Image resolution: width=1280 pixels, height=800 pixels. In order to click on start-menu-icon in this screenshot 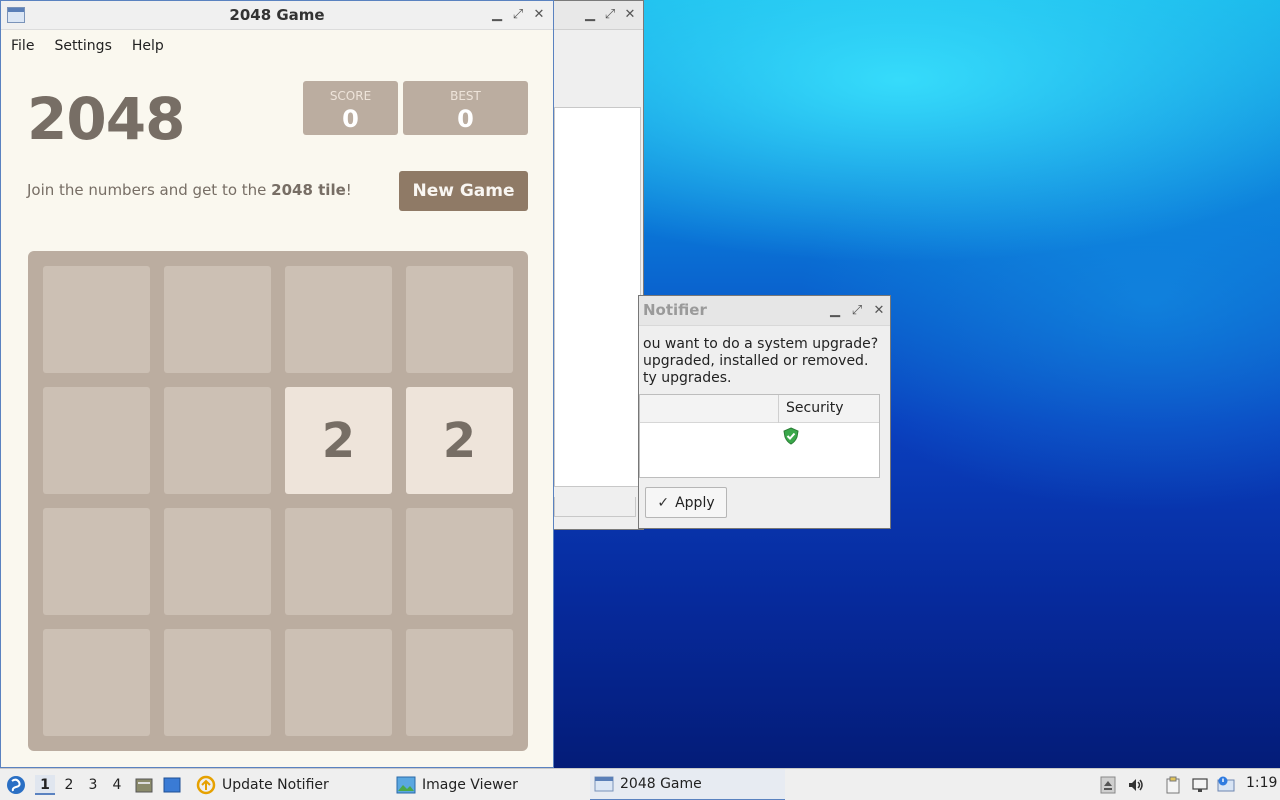, I will do `click(16, 785)`.